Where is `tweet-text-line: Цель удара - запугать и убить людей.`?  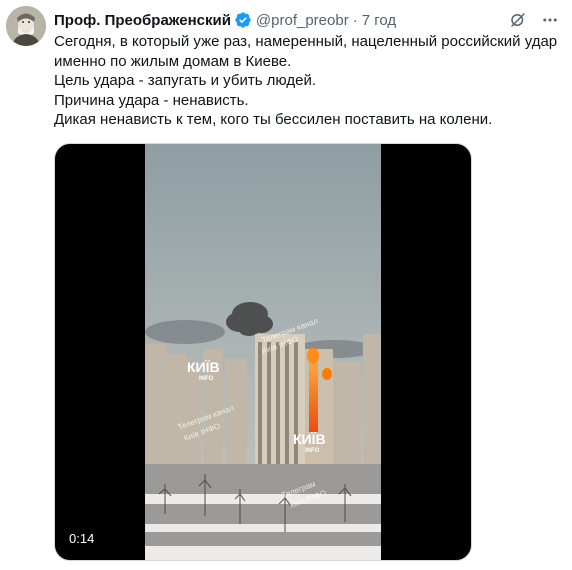 tweet-text-line: Цель удара - запугать и убить людей. is located at coordinates (185, 80).